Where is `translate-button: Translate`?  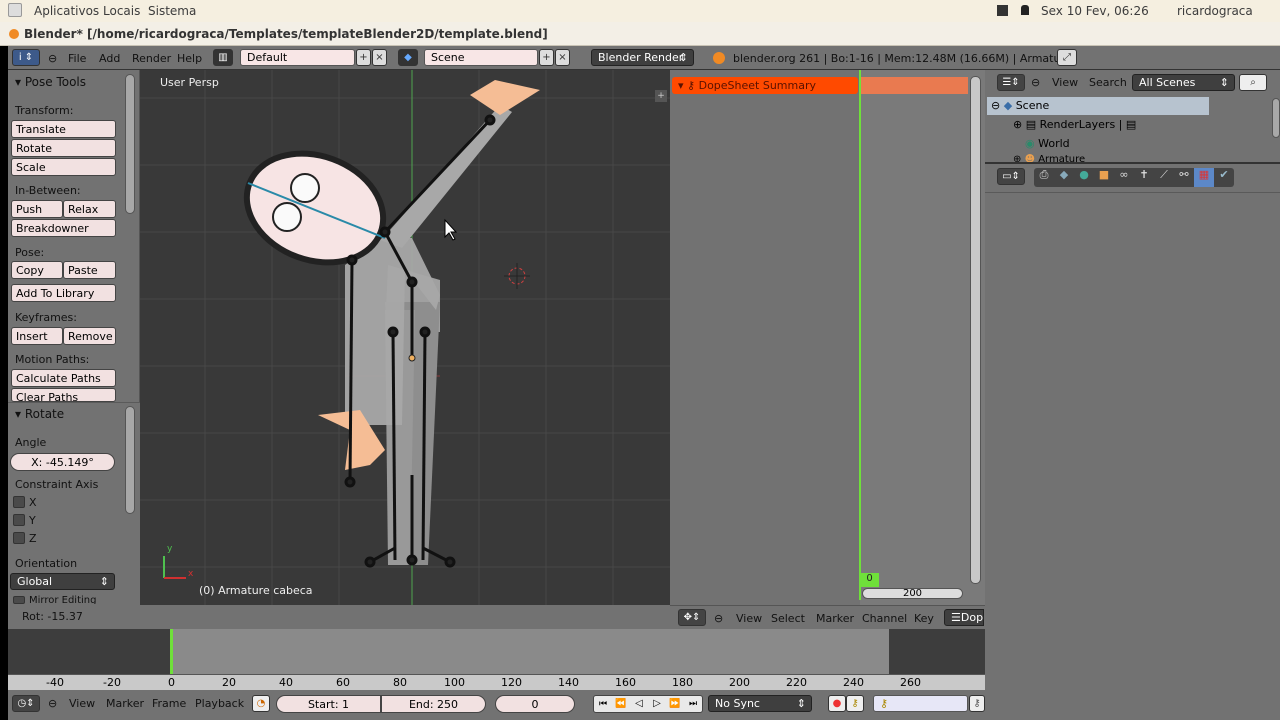 translate-button: Translate is located at coordinates (63, 129).